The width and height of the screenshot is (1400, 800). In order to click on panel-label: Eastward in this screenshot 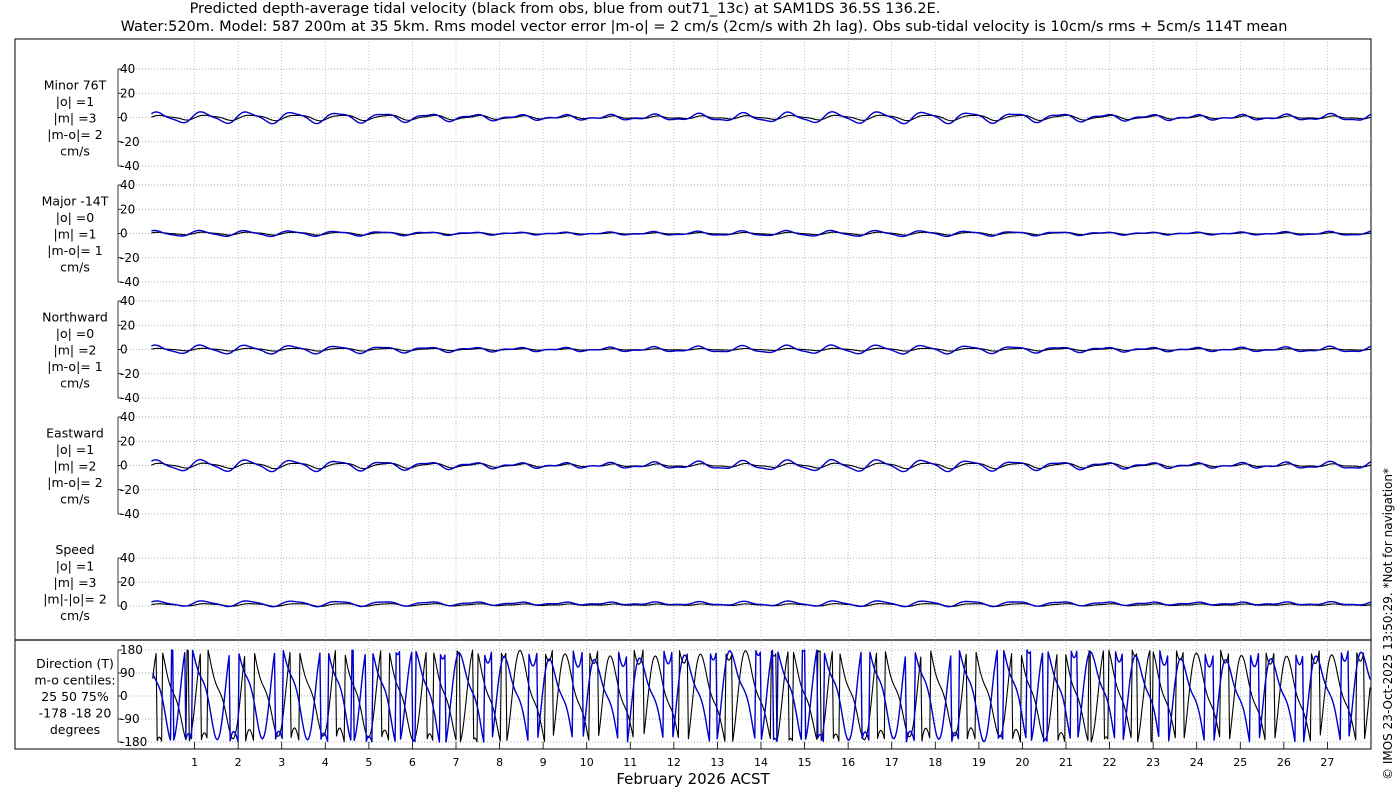, I will do `click(75, 433)`.